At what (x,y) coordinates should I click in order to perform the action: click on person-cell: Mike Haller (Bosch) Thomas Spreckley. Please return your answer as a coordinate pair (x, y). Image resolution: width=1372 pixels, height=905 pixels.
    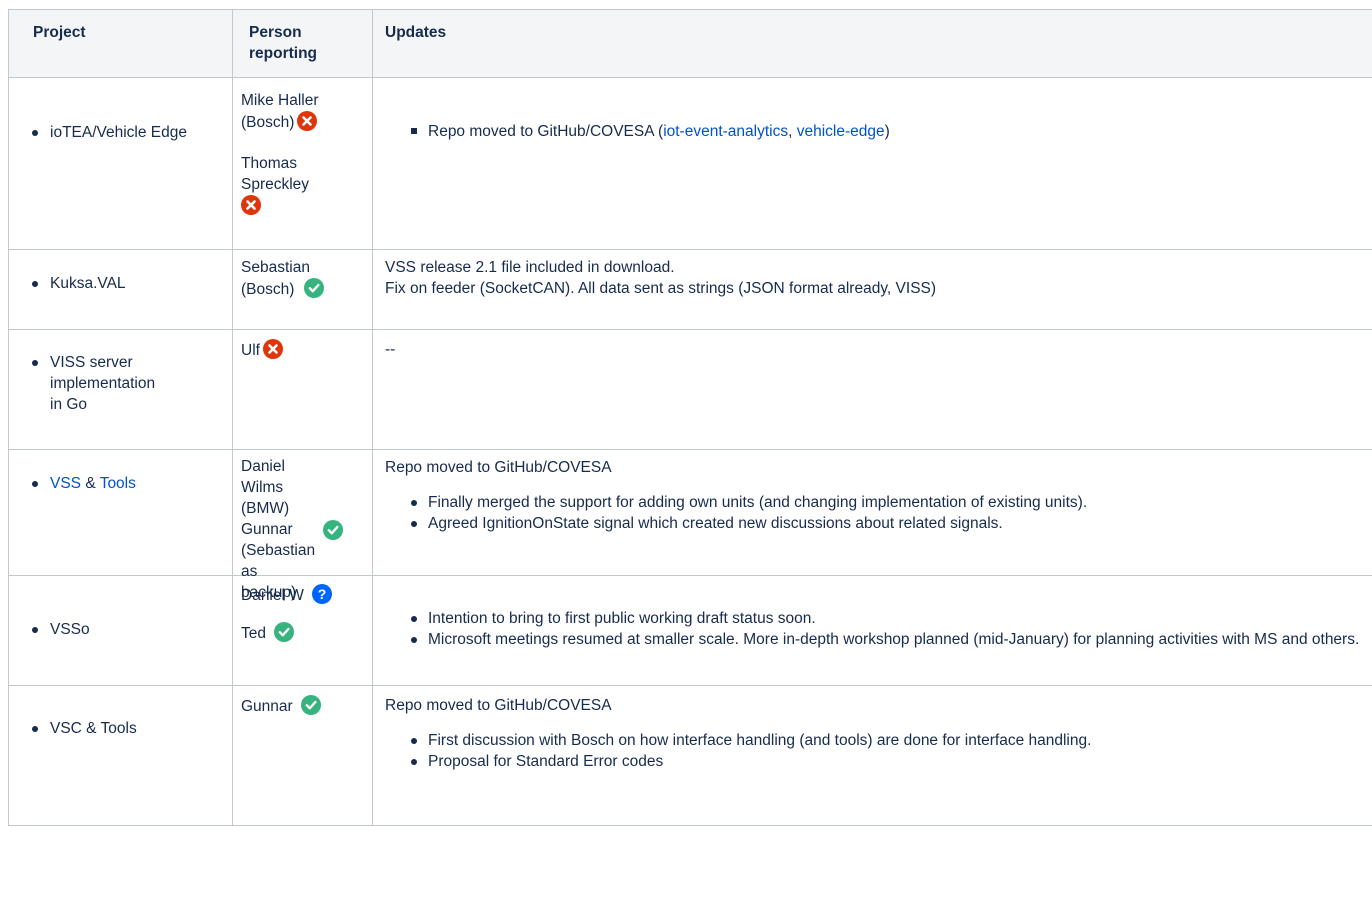
    Looking at the image, I should click on (302, 163).